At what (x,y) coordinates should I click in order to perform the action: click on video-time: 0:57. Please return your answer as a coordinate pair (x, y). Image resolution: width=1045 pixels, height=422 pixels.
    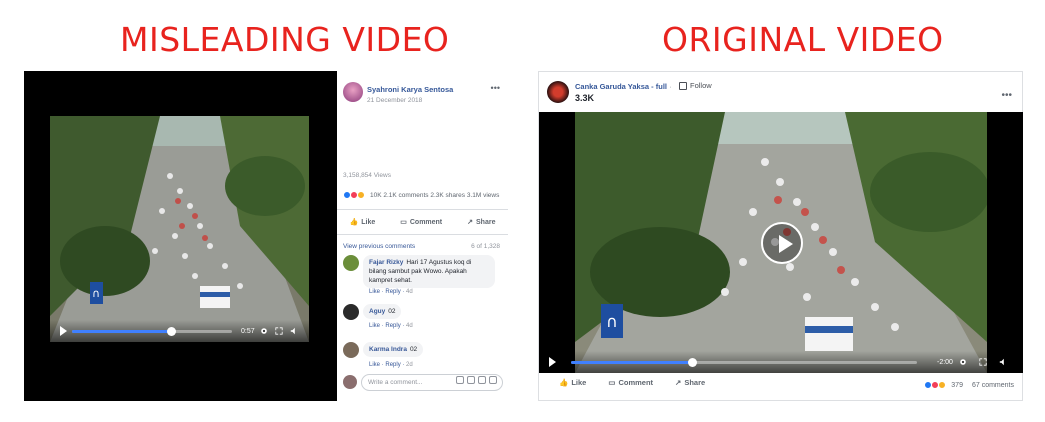
    Looking at the image, I should click on (248, 331).